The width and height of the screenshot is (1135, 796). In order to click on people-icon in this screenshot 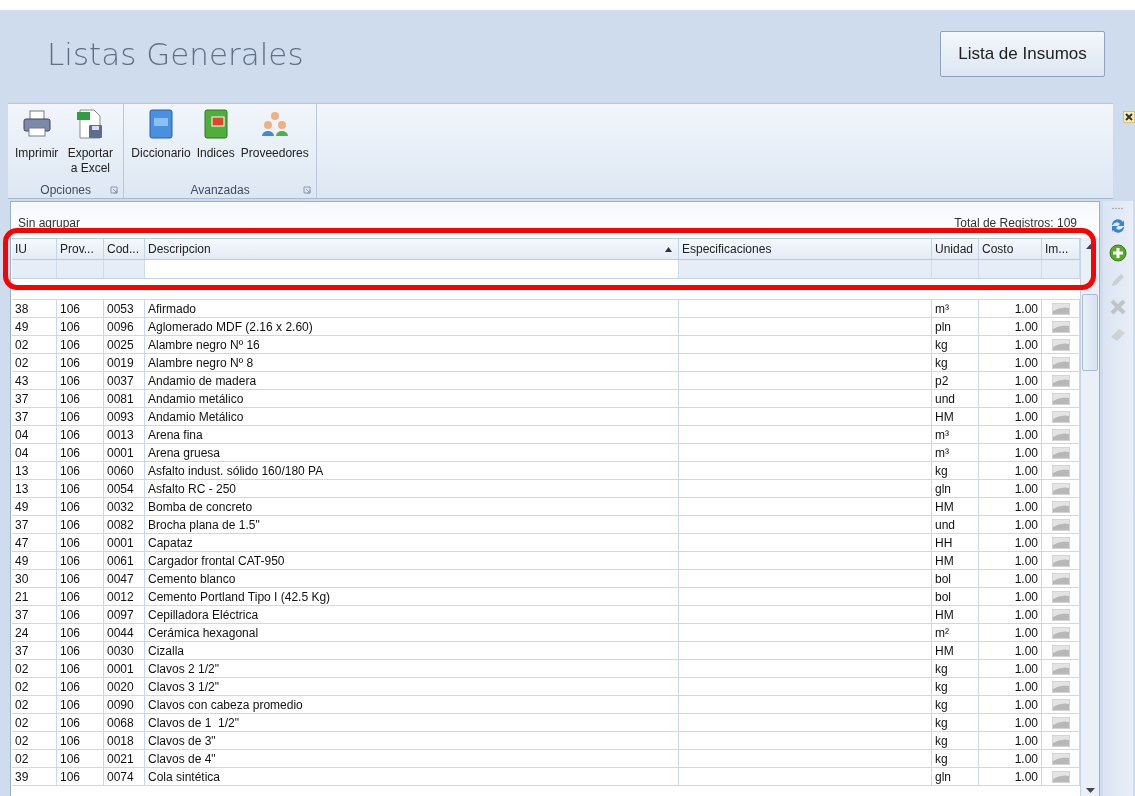, I will do `click(274, 124)`.